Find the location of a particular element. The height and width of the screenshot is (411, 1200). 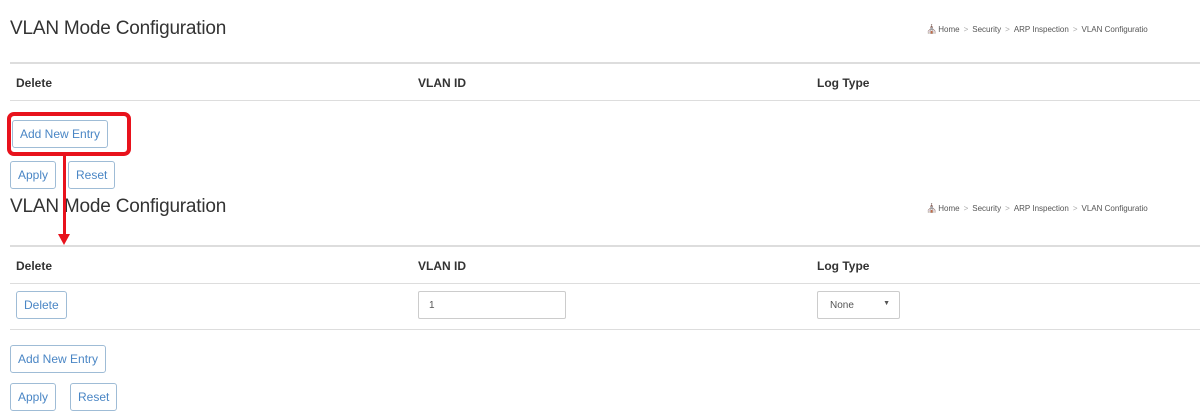

vlan-table: Delete VLAN ID Log Type is located at coordinates (605, 81).